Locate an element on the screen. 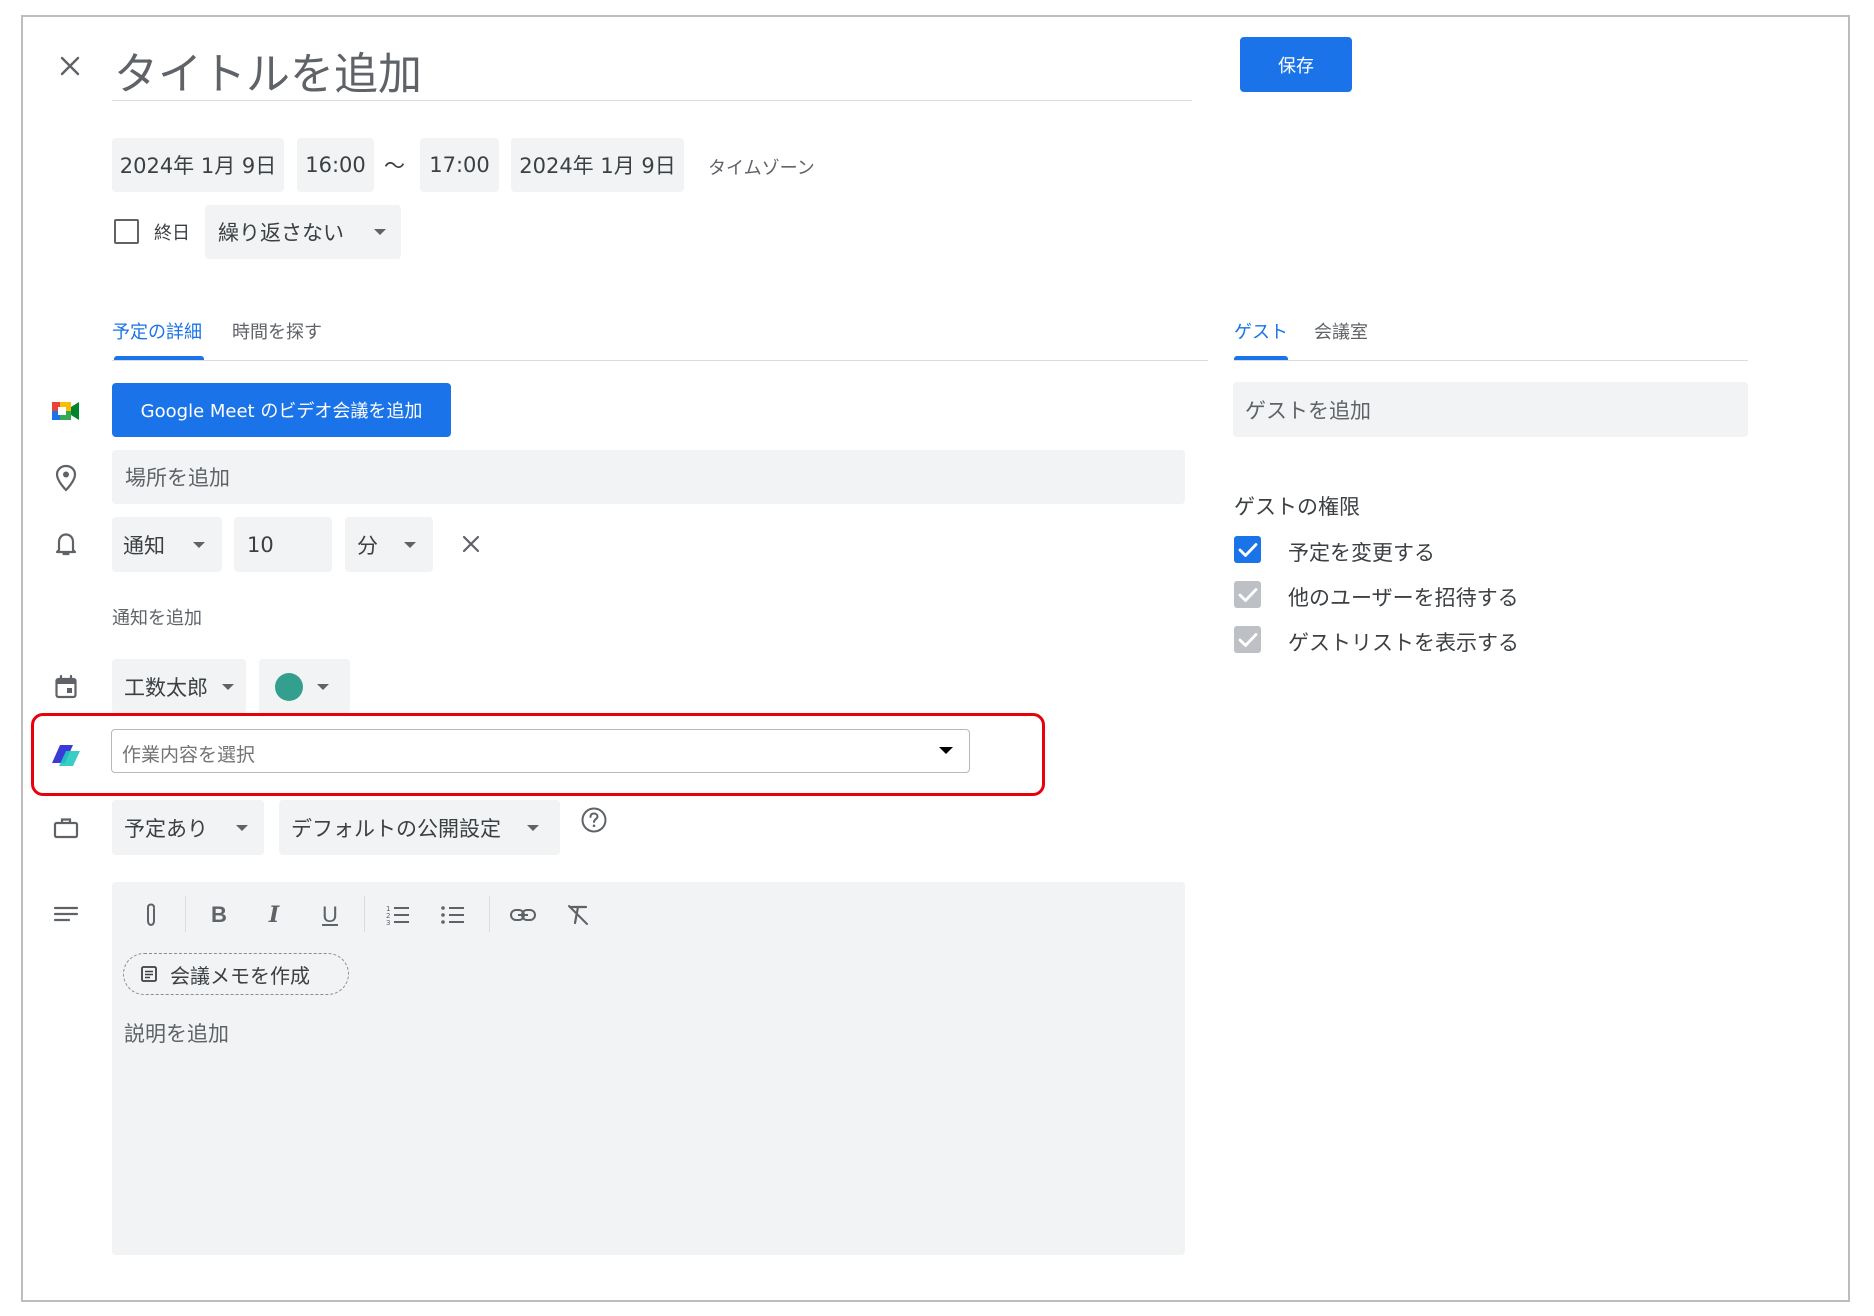 Image resolution: width=1874 pixels, height=1316 pixels. clear-format-icon is located at coordinates (578, 915).